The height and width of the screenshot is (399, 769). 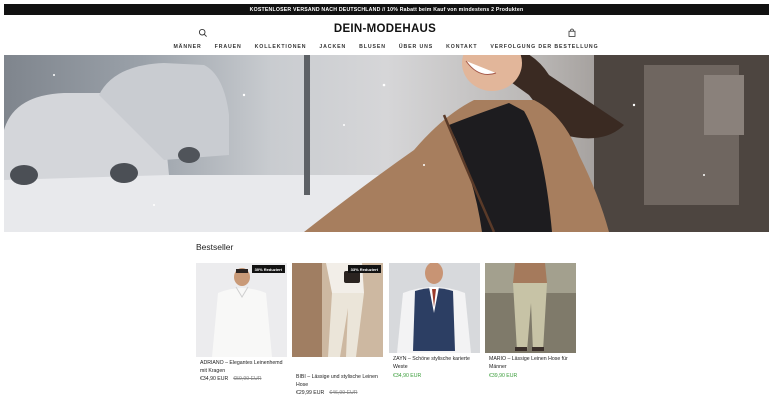 What do you see at coordinates (339, 381) in the screenshot?
I see `product-name: BIBI – Lässige und stylische Leinen Hose` at bounding box center [339, 381].